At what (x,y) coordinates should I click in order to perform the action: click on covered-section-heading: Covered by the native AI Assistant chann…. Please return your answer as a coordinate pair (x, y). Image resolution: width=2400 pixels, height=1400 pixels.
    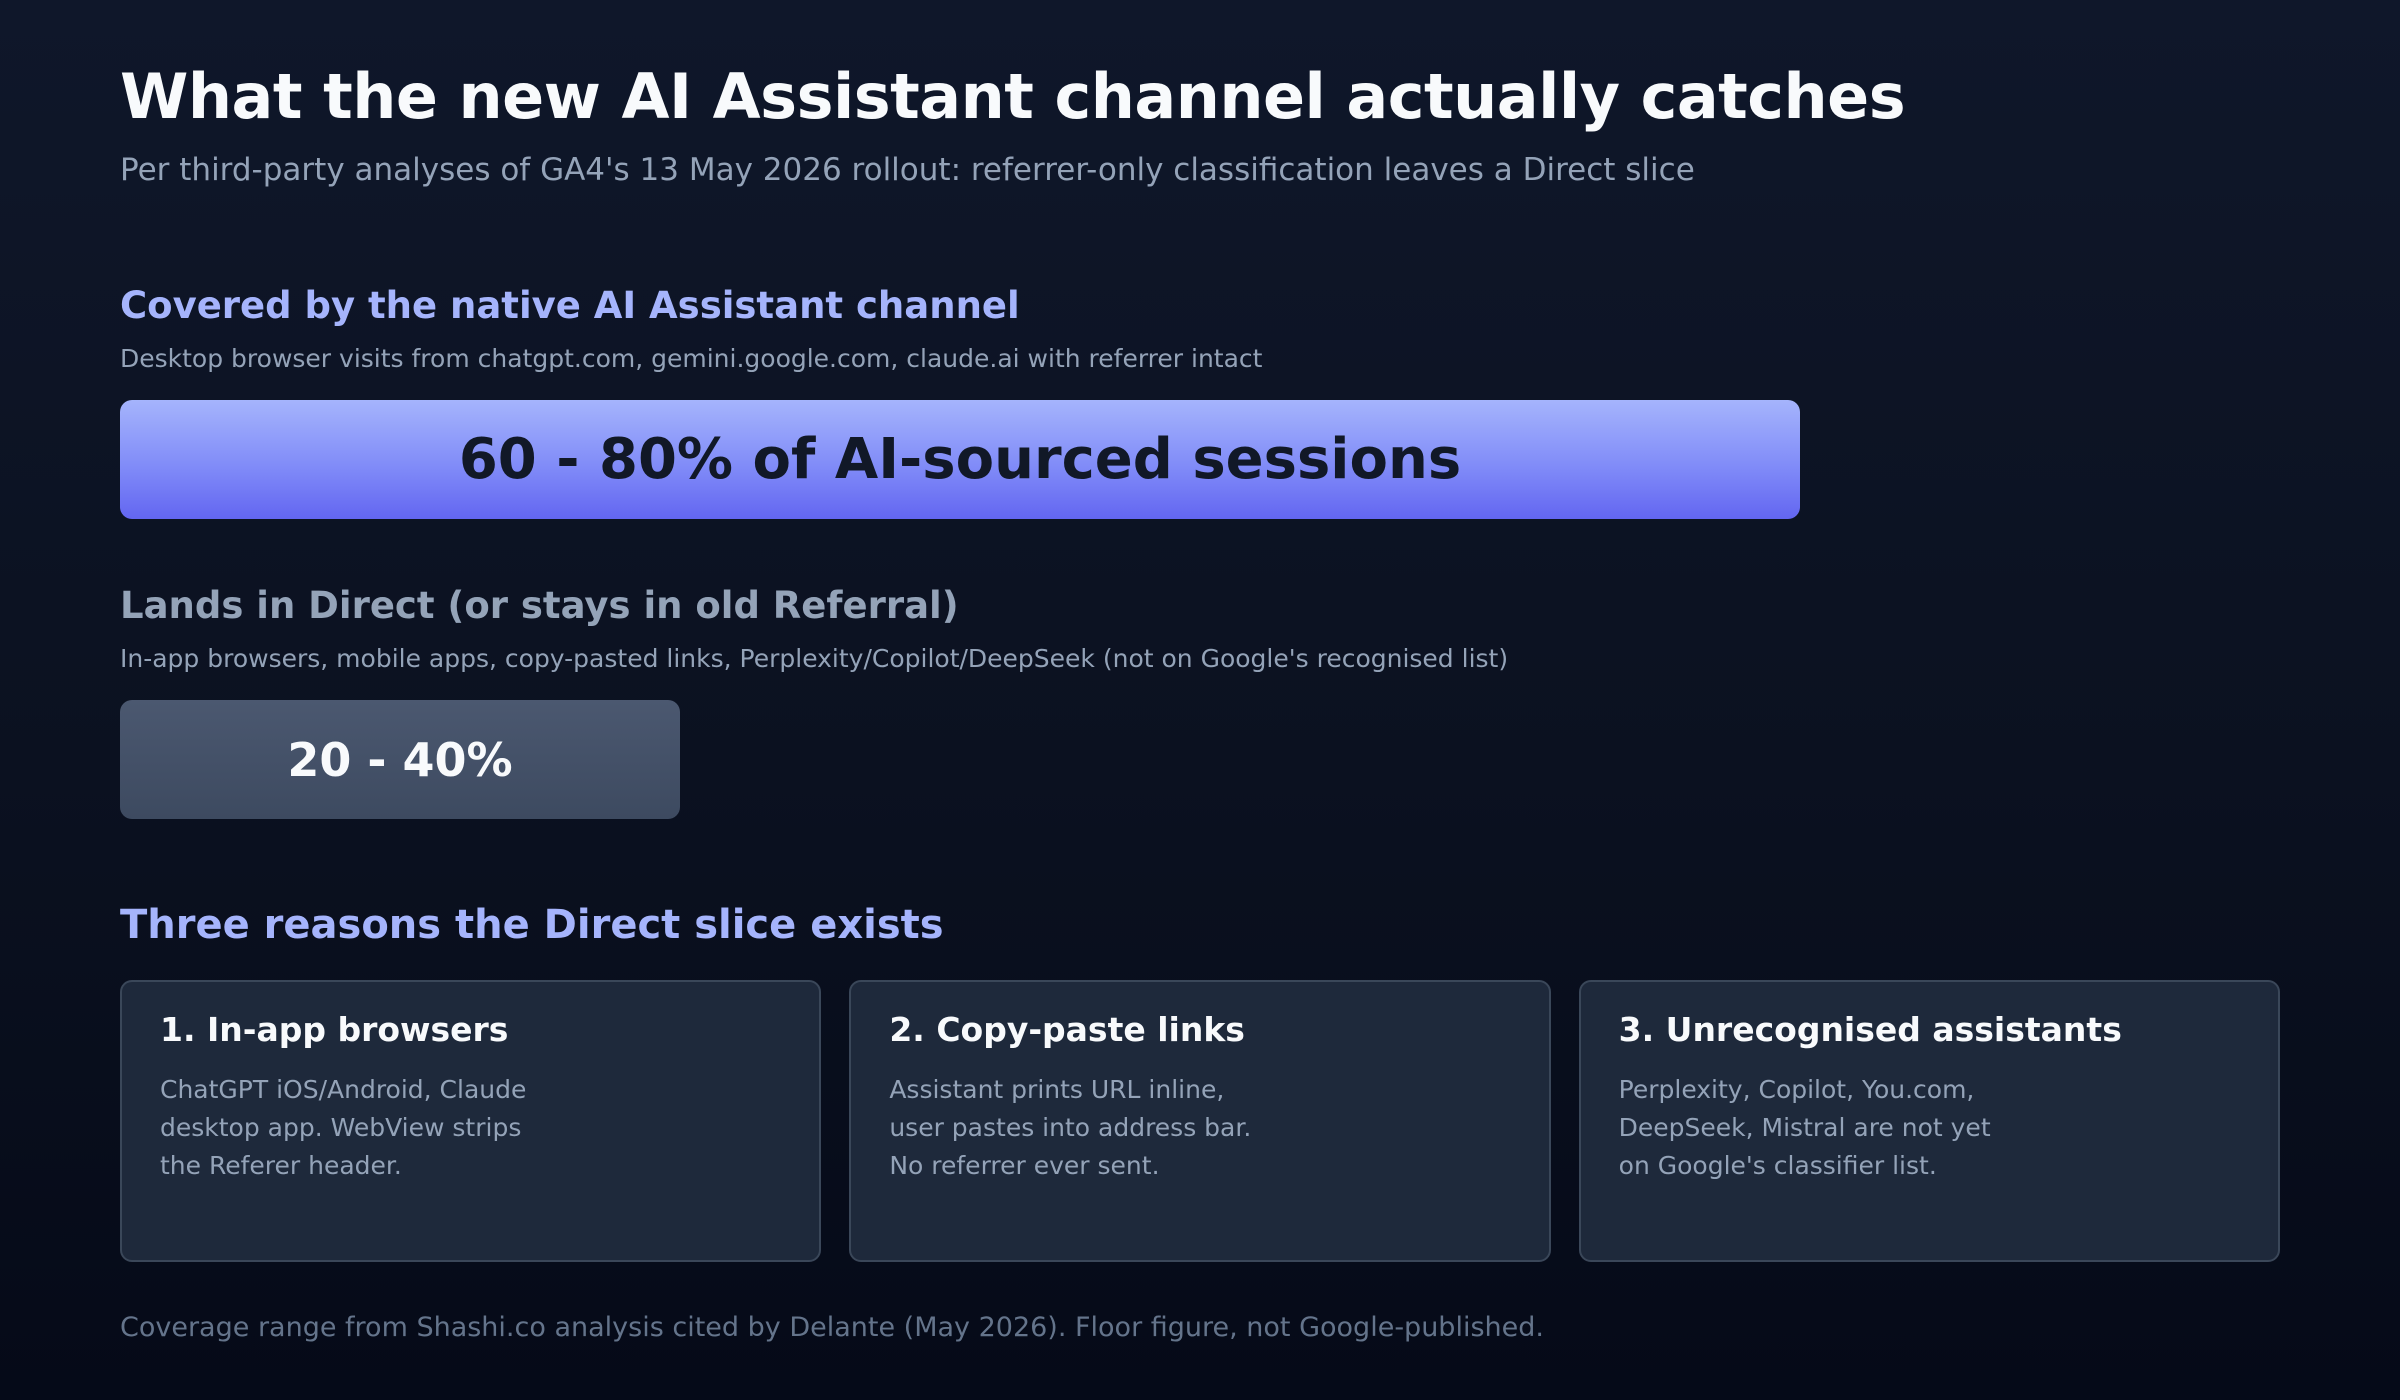
    Looking at the image, I should click on (570, 305).